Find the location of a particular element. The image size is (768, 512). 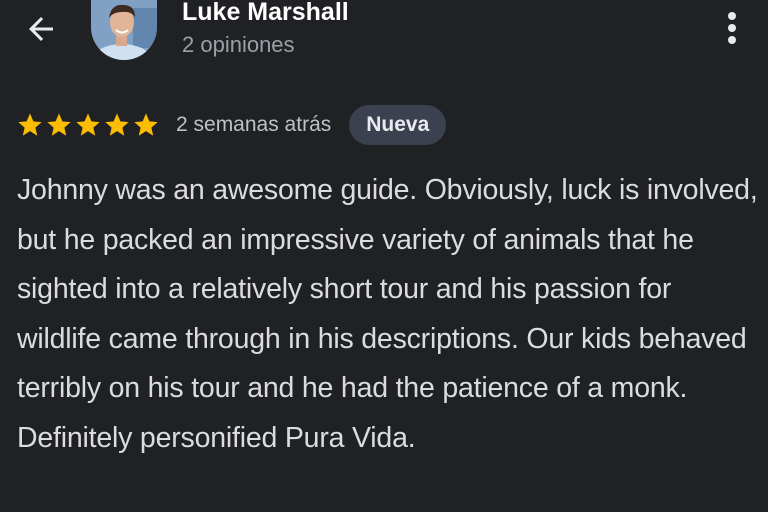

review-count: 2 opiniones is located at coordinates (238, 44).